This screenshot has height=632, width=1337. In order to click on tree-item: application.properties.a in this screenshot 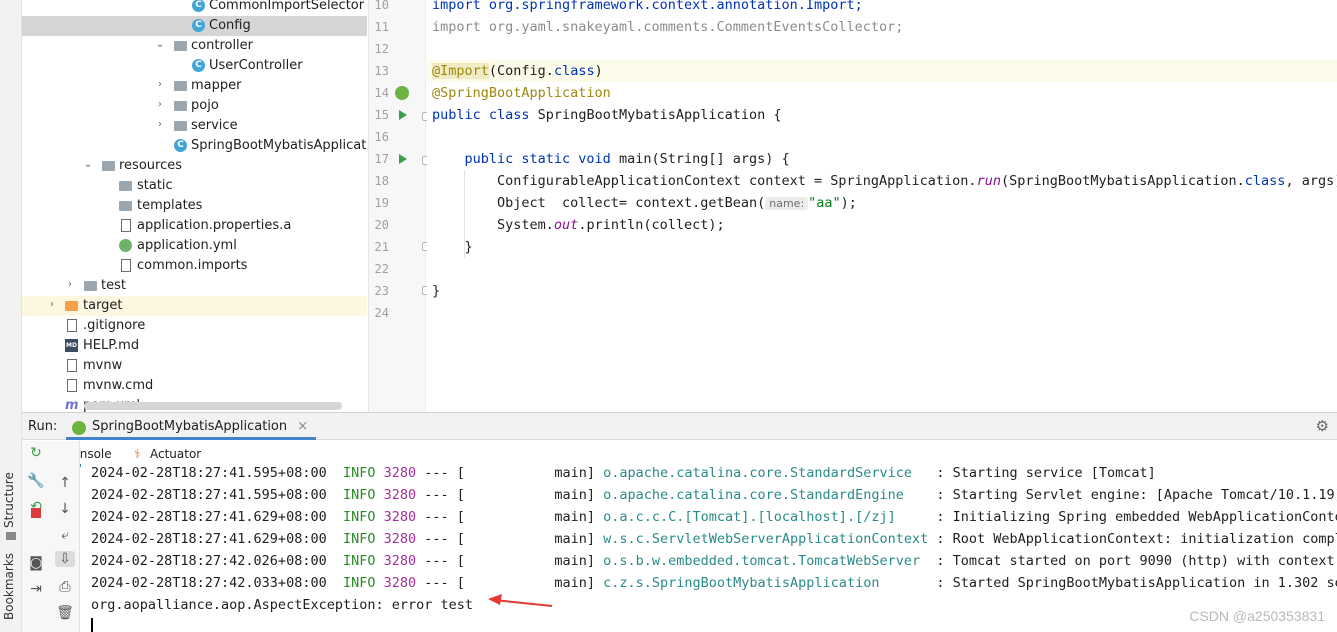, I will do `click(194, 226)`.